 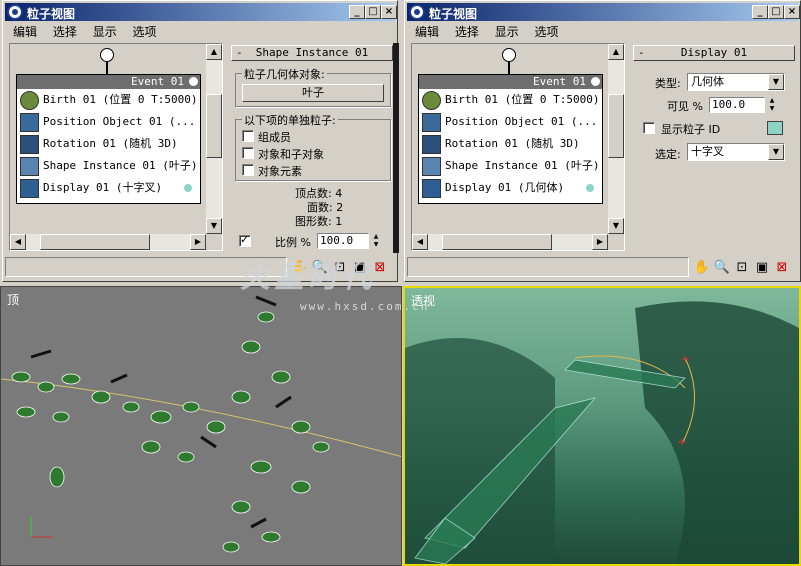 What do you see at coordinates (736, 152) in the screenshot?
I see `selected-display-dropdown: 十字叉 ▼` at bounding box center [736, 152].